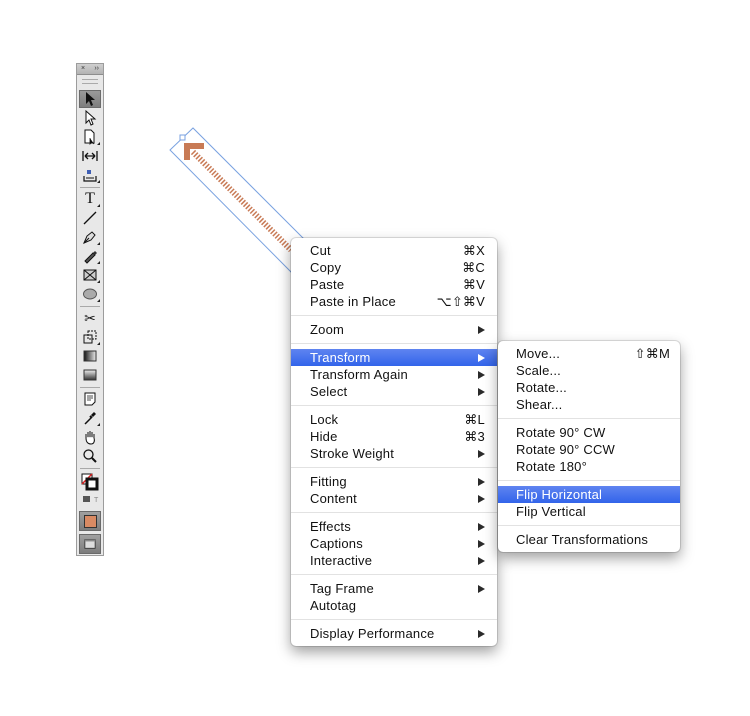  What do you see at coordinates (589, 449) in the screenshot?
I see `menu-item-rotate-90-ccw: Rotate 90° CCW` at bounding box center [589, 449].